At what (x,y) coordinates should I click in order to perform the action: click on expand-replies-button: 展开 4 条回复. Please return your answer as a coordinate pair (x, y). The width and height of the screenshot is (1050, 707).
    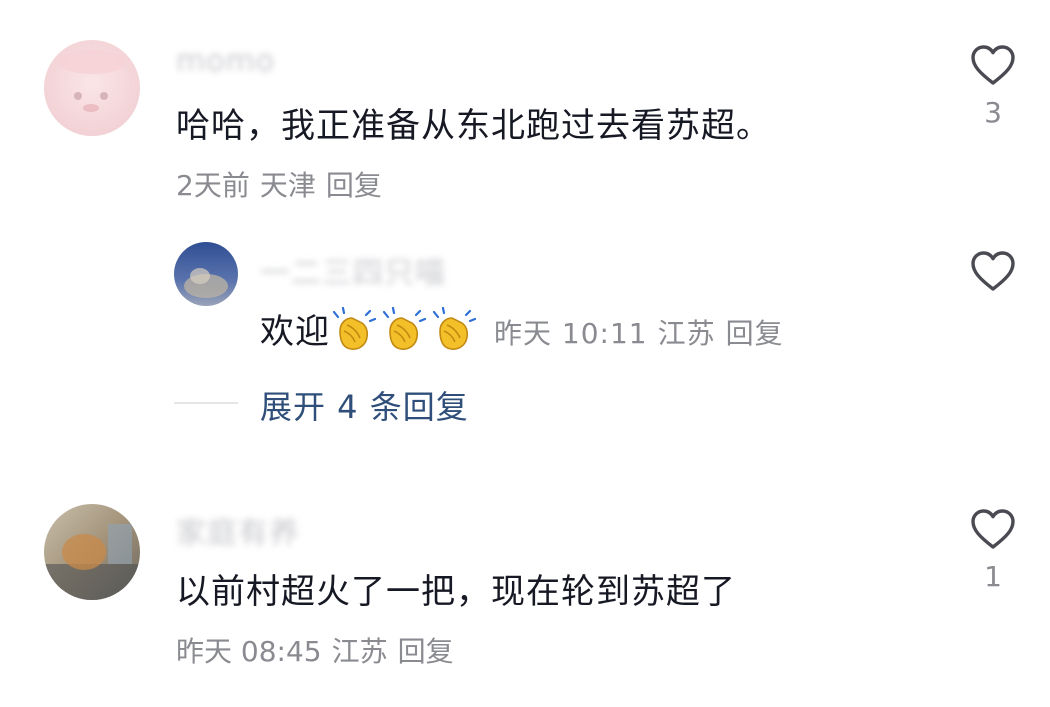
    Looking at the image, I should click on (364, 405).